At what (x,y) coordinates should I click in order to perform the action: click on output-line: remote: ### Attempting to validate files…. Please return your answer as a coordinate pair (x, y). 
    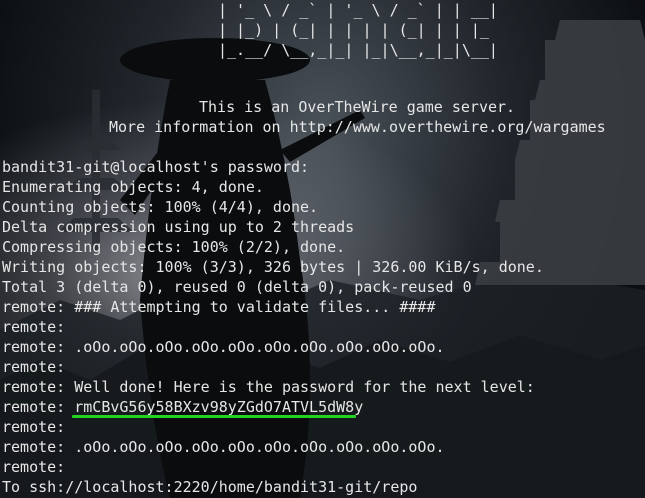
    Looking at the image, I should click on (219, 307).